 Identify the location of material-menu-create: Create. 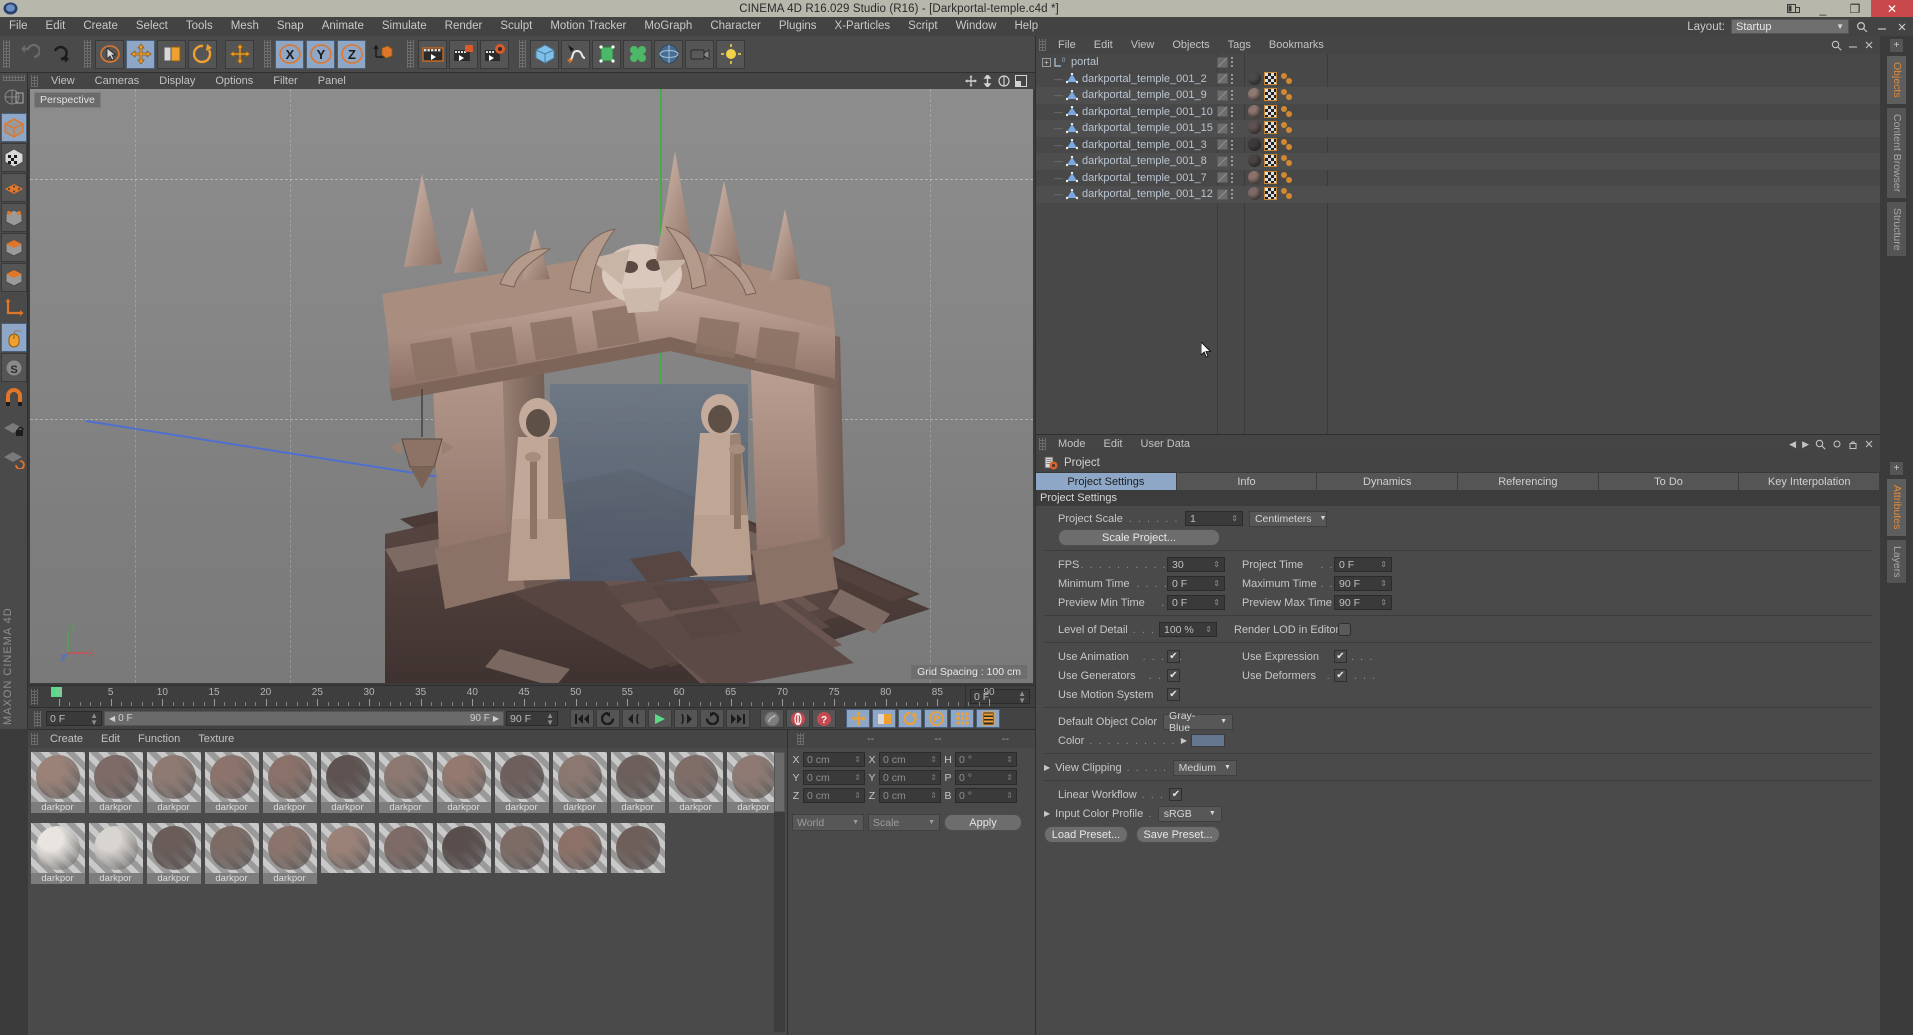
(66, 739).